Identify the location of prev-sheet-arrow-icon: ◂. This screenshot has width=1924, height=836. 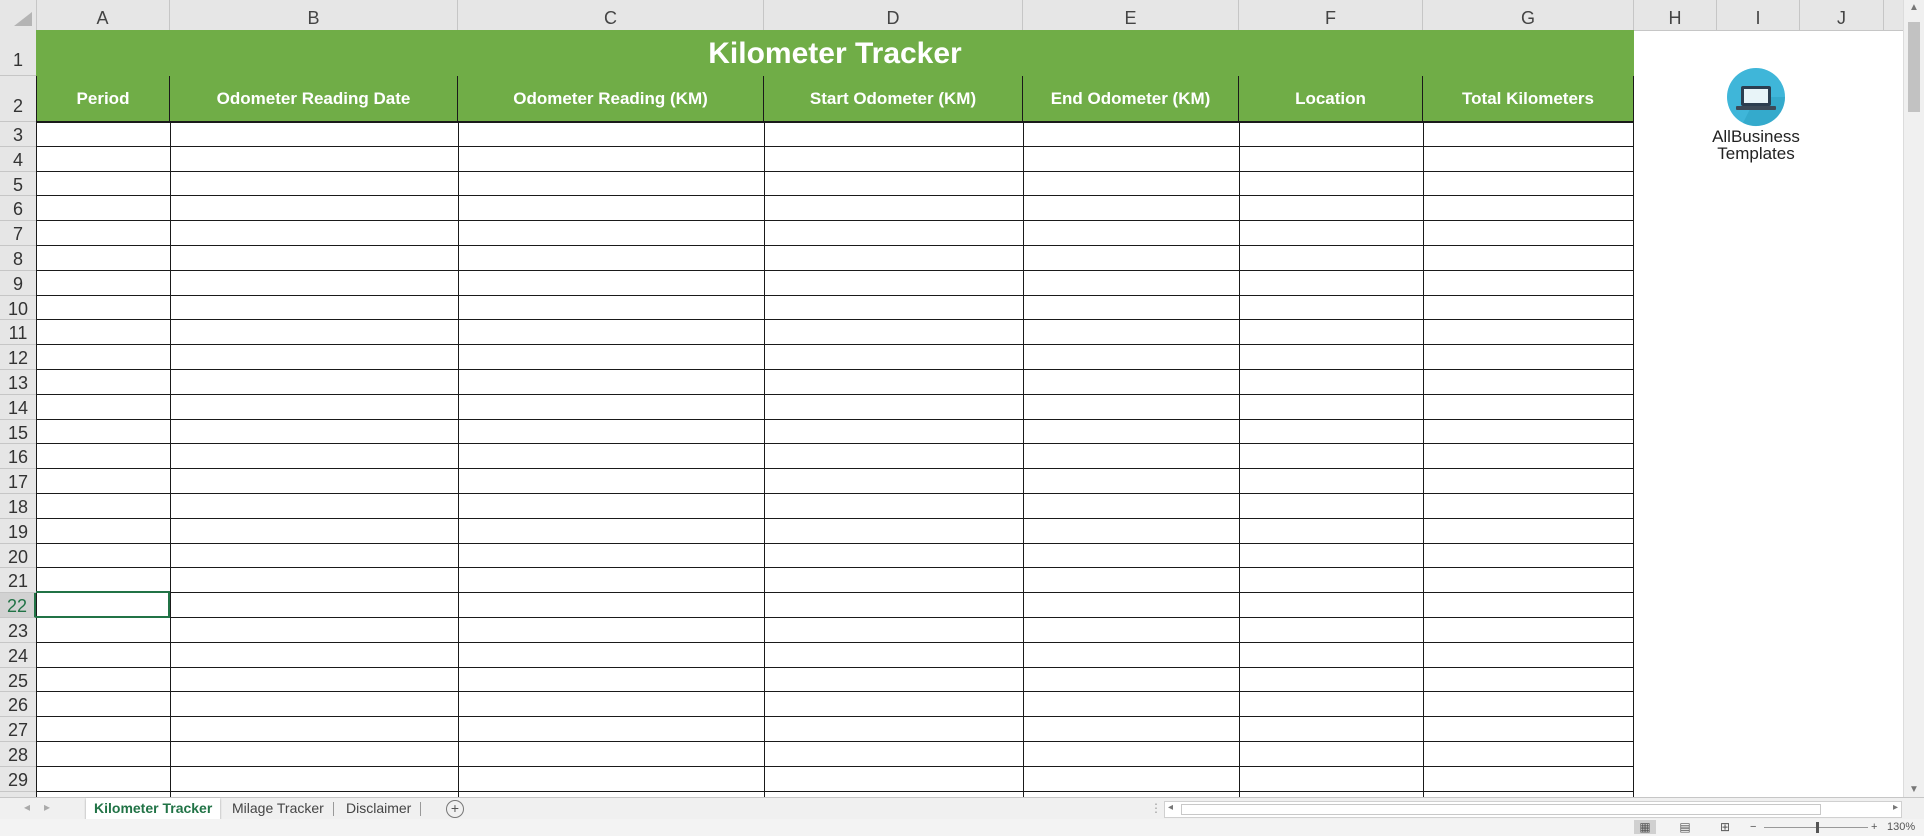
(27, 807).